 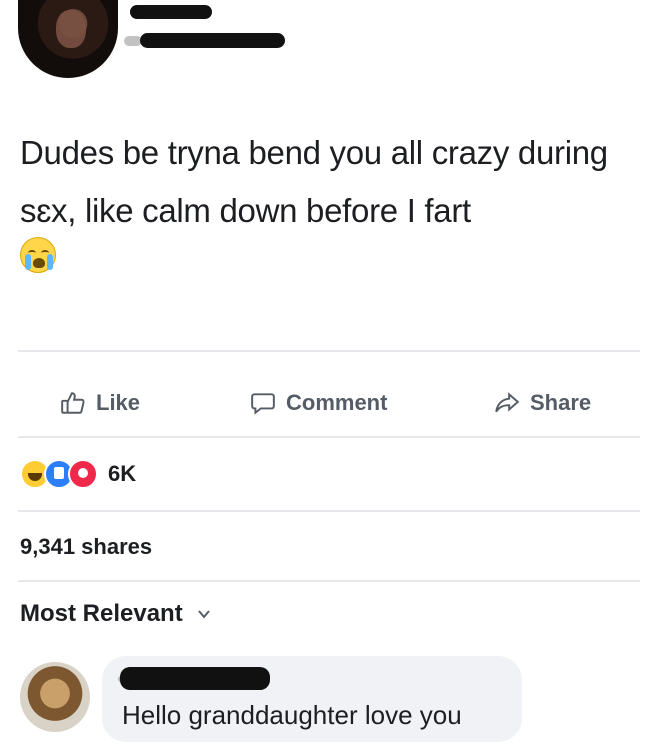 I want to click on redacted-commenter-name, so click(x=195, y=678).